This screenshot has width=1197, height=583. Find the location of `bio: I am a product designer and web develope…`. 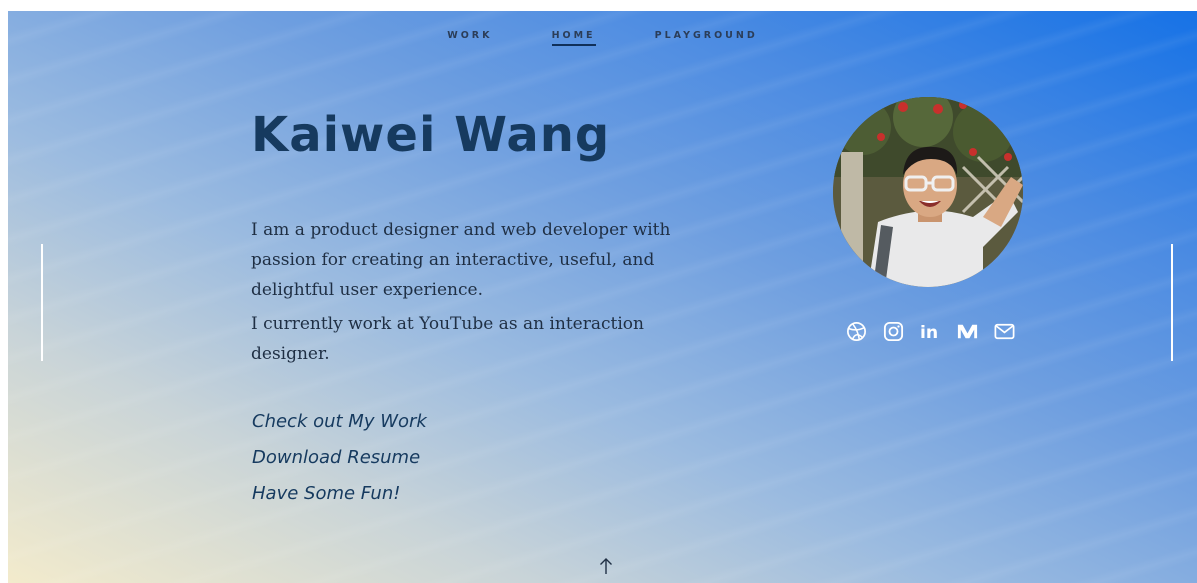

bio: I am a product designer and web develope… is located at coordinates (466, 294).